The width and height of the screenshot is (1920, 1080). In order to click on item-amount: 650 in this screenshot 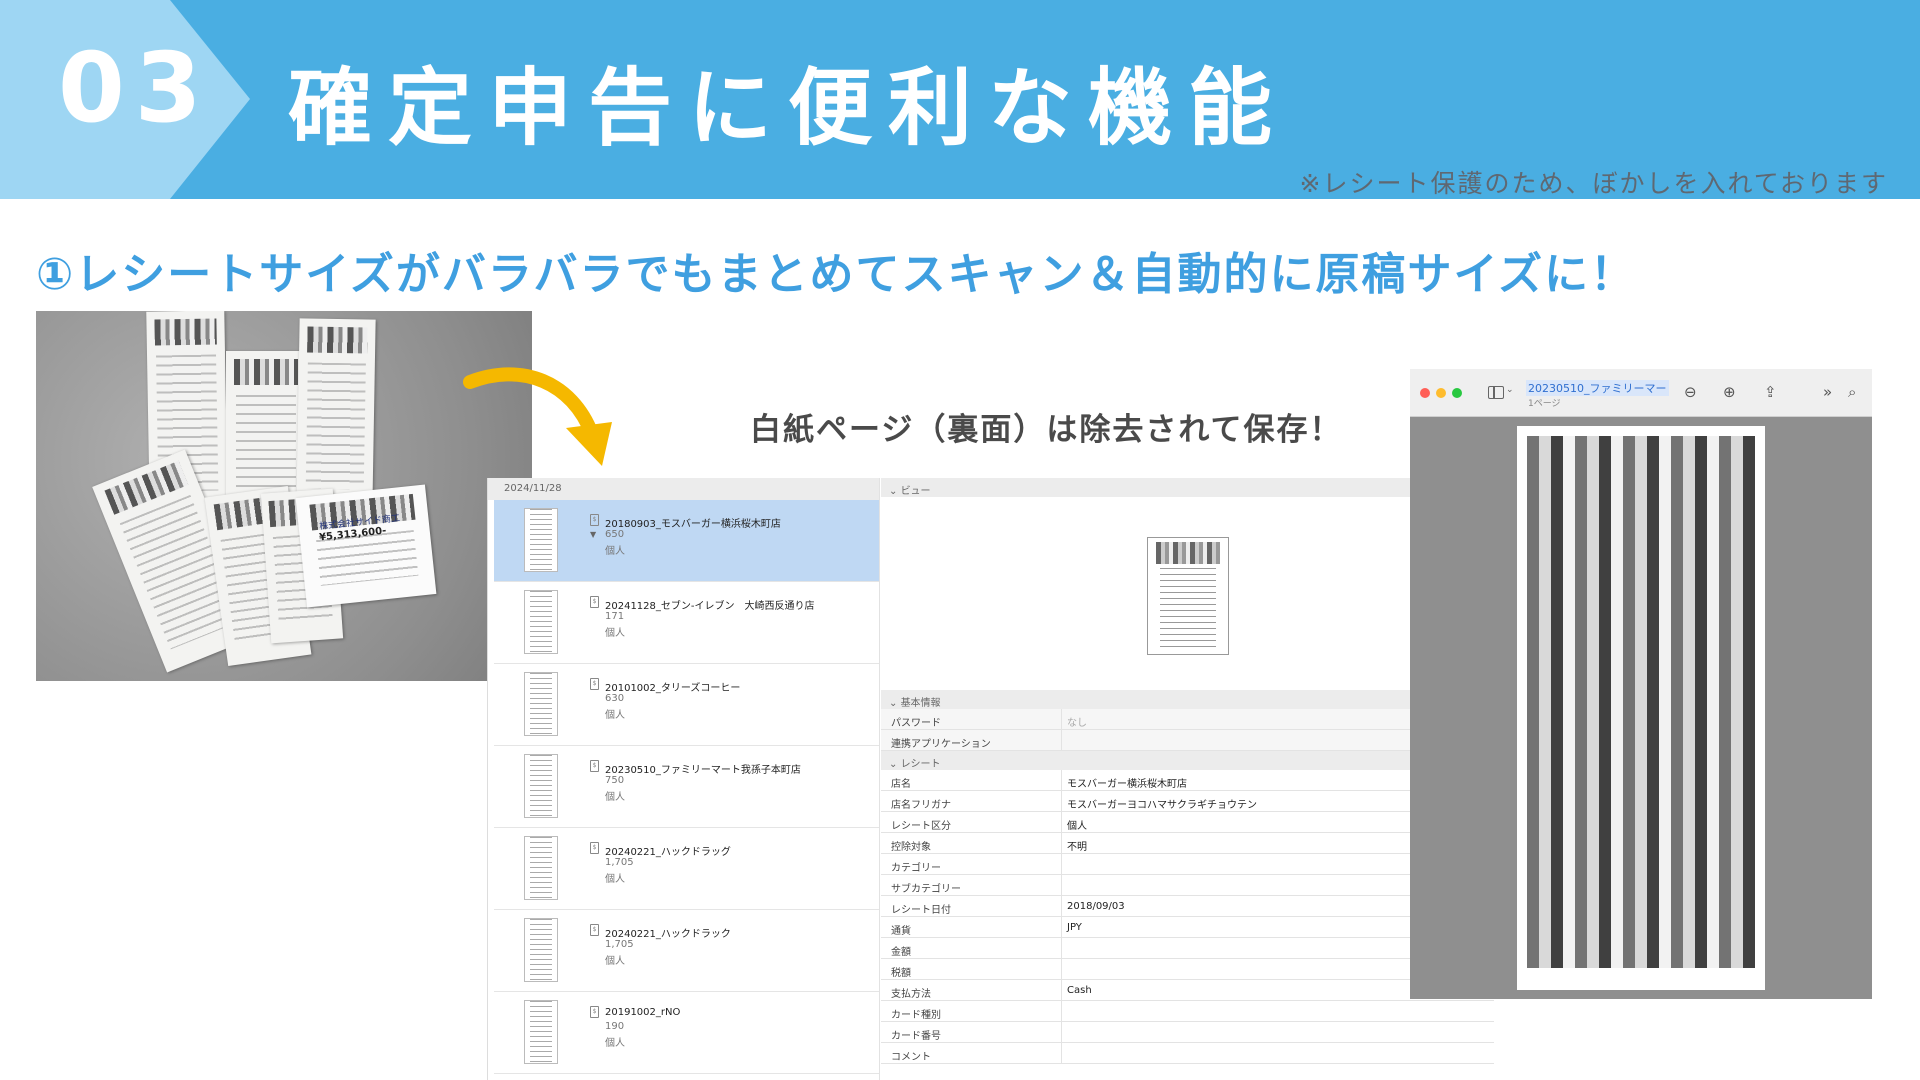, I will do `click(615, 534)`.